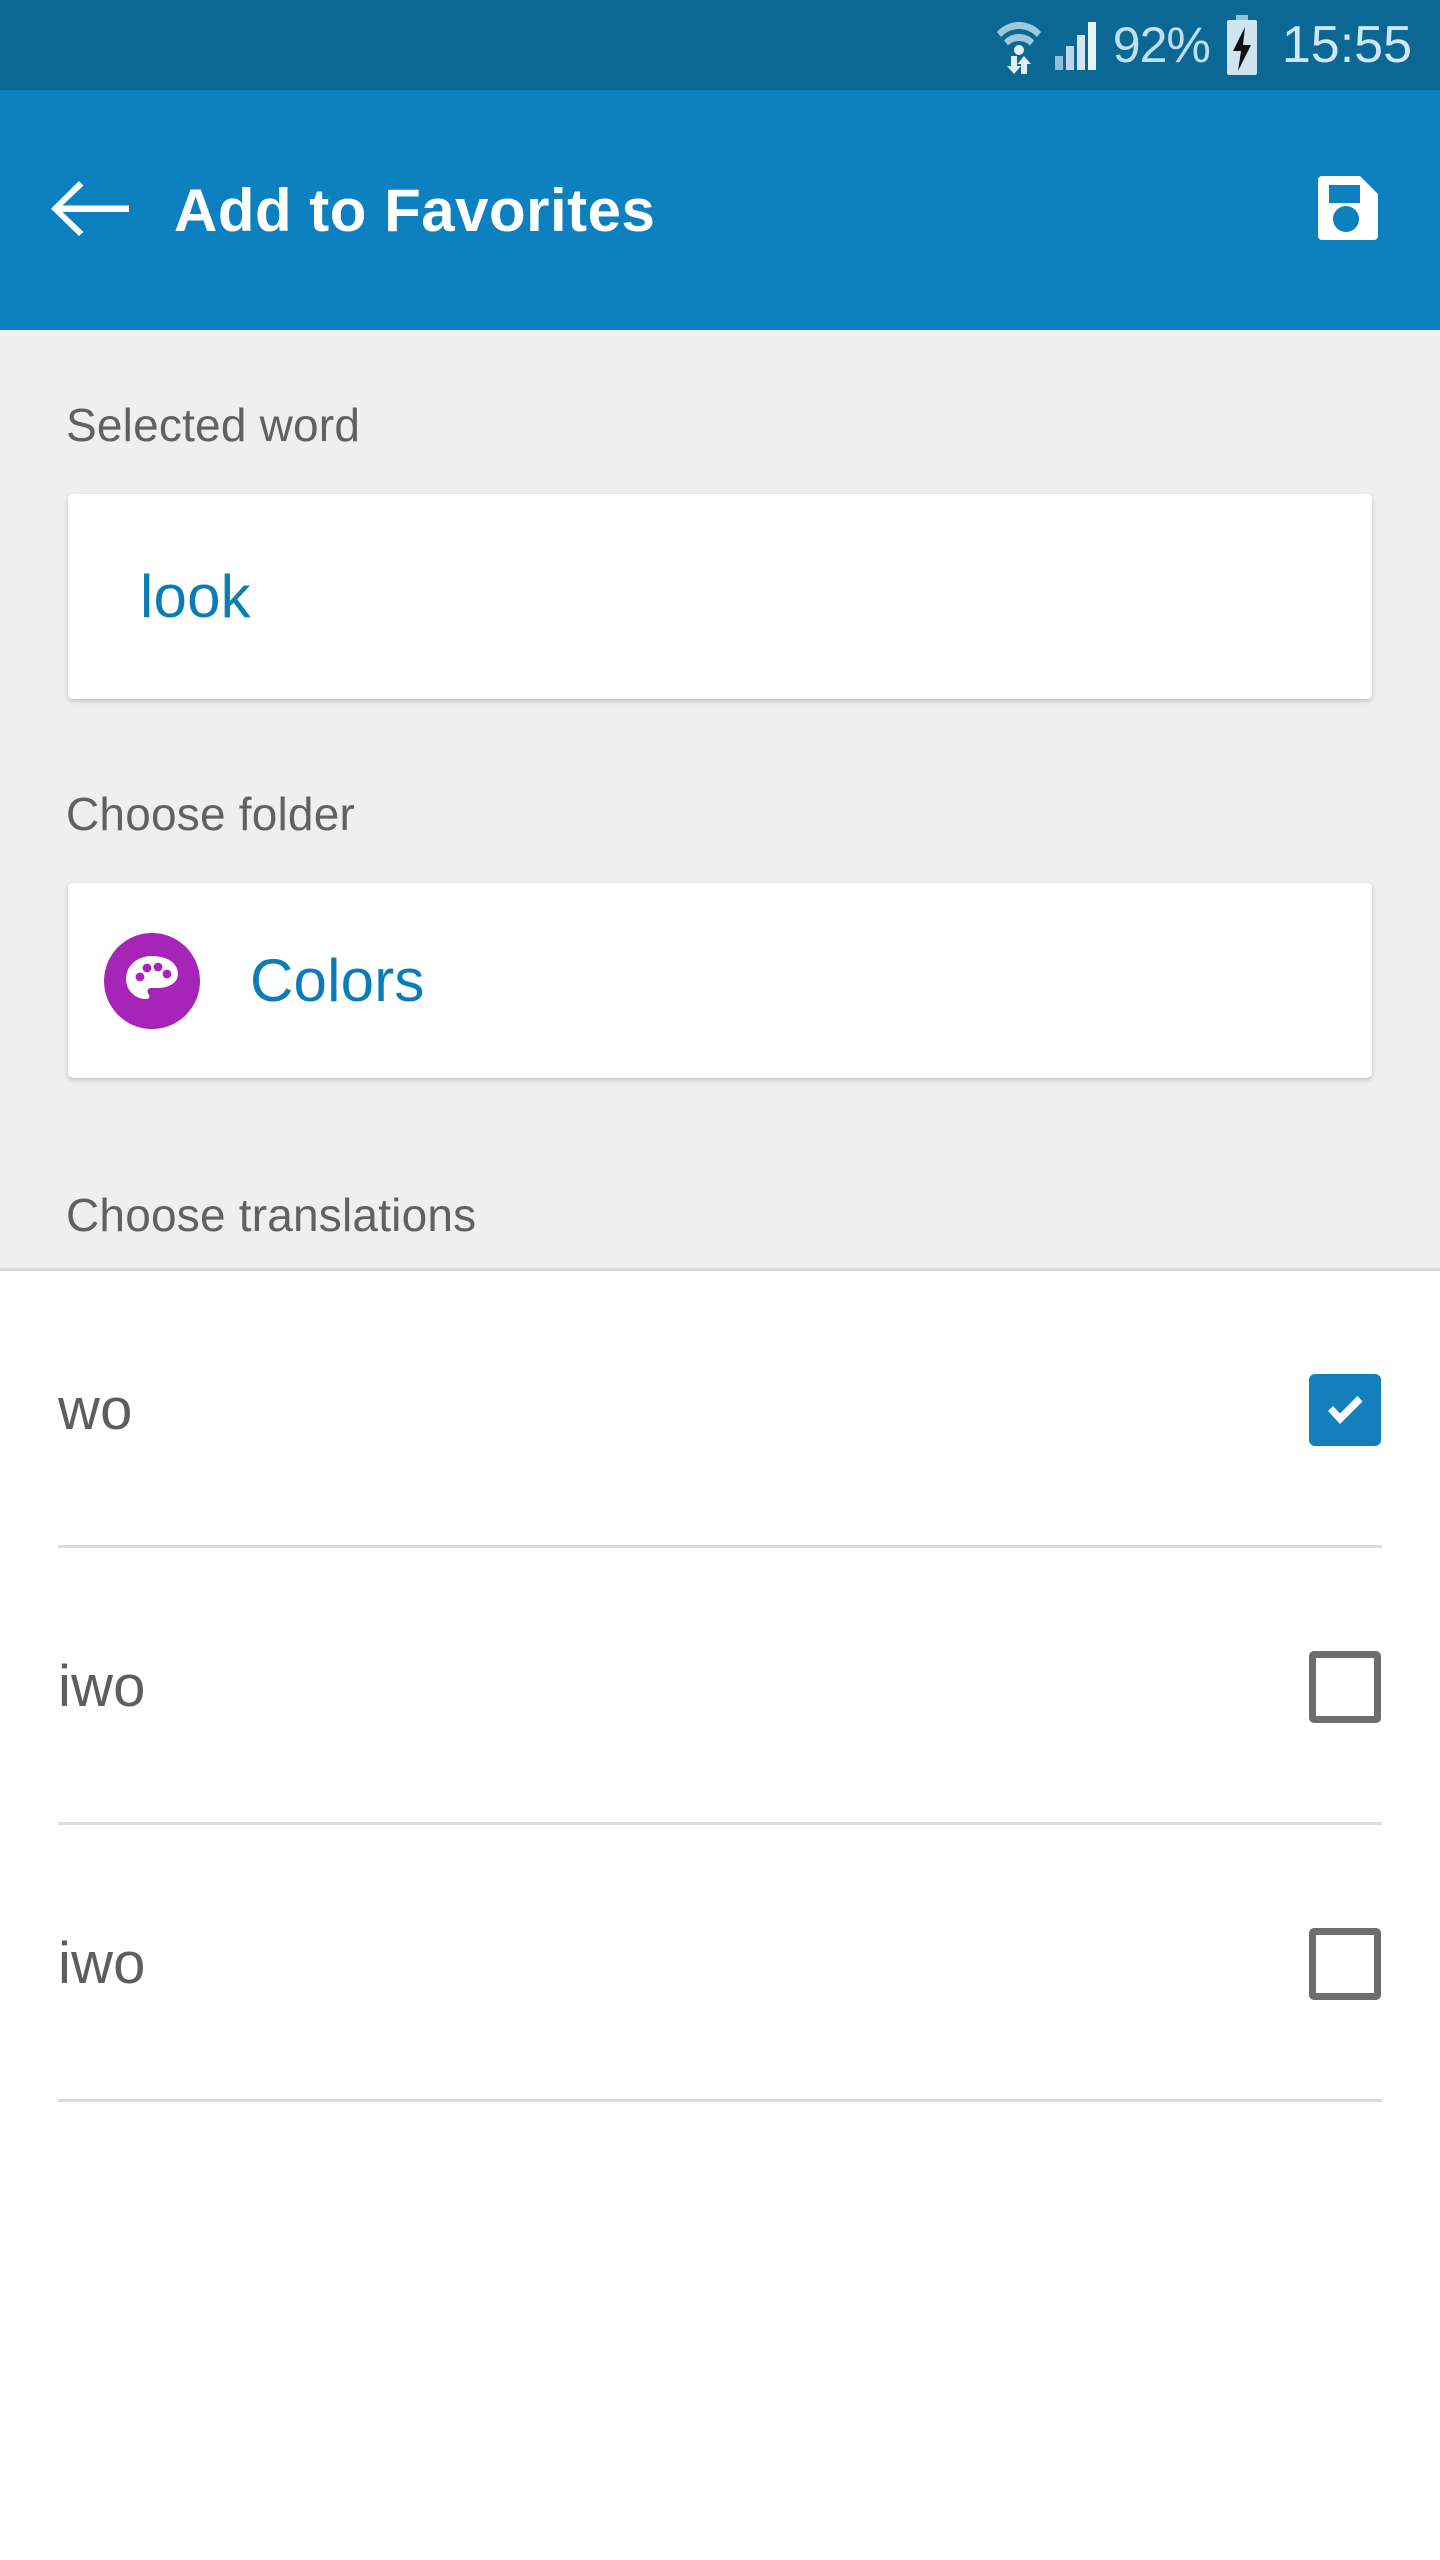 This screenshot has height=2560, width=1440. I want to click on cellular-signal-icon, so click(1076, 45).